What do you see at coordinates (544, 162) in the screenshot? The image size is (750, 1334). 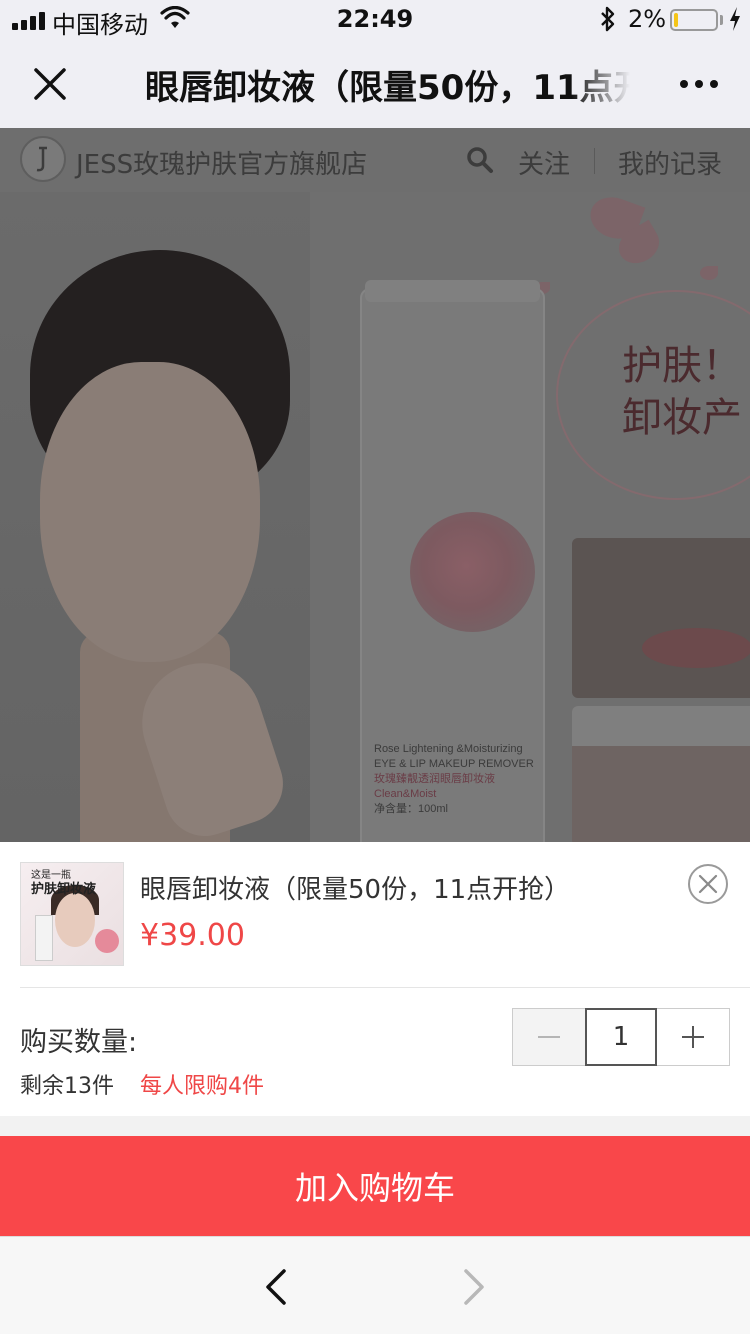 I see `follow-button: 关注` at bounding box center [544, 162].